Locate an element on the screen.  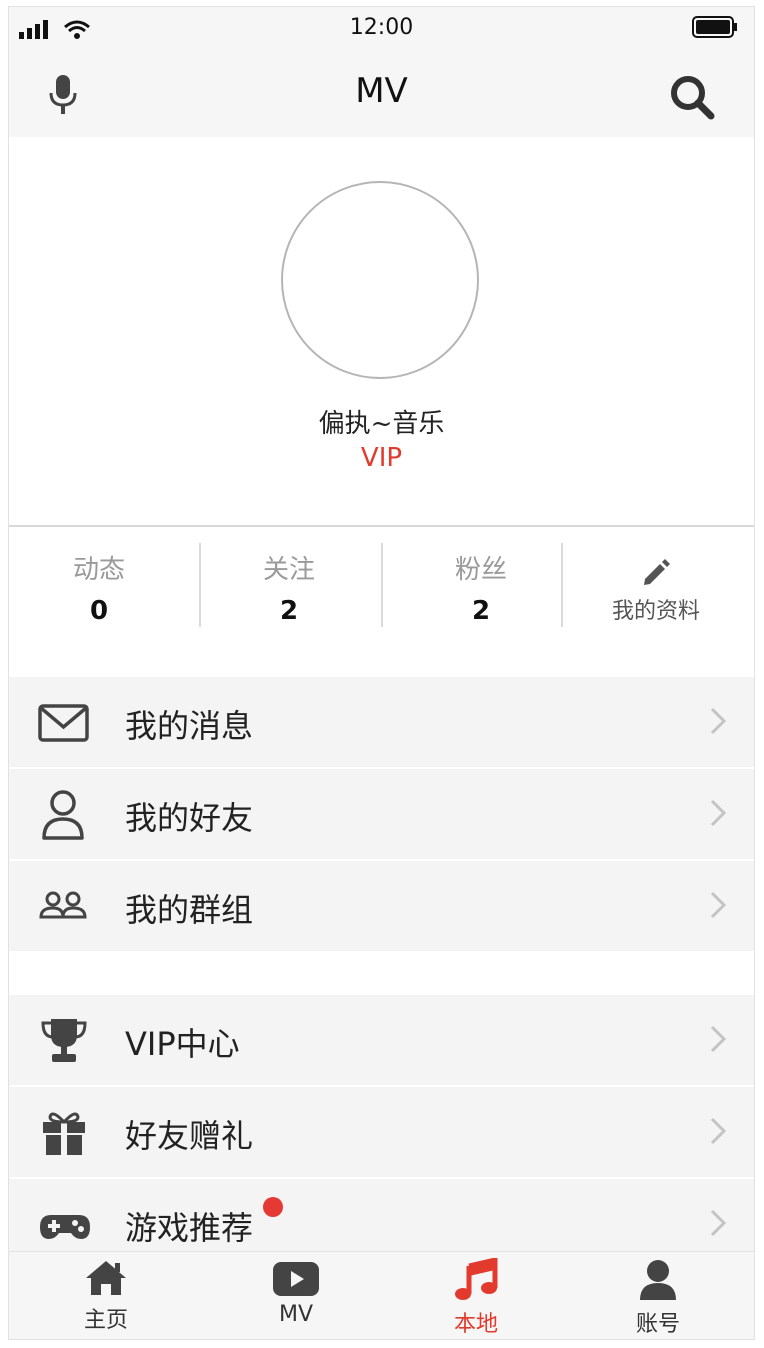
stats-bar: 动态 0 关注 2 粉丝 2 我的资料 is located at coordinates (381, 602).